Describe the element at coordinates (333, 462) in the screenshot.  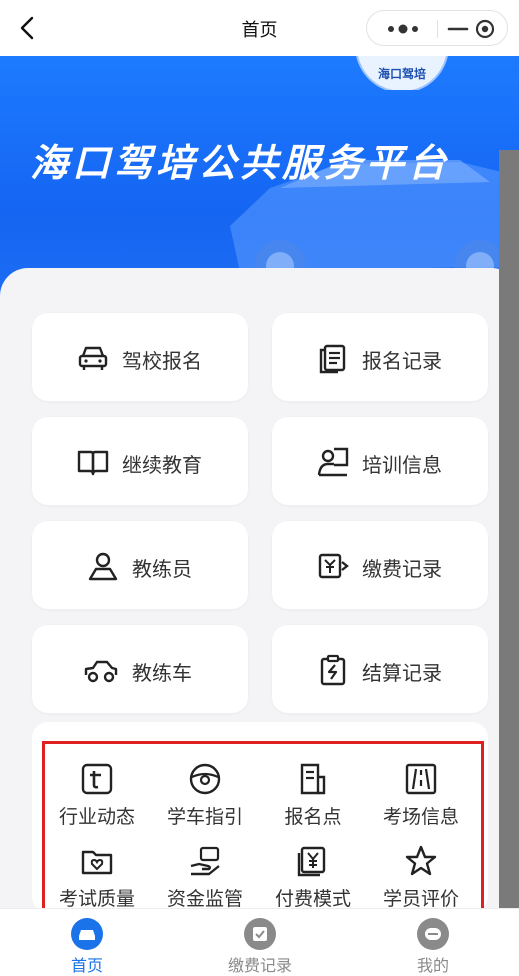
I see `trainer-board-icon` at that location.